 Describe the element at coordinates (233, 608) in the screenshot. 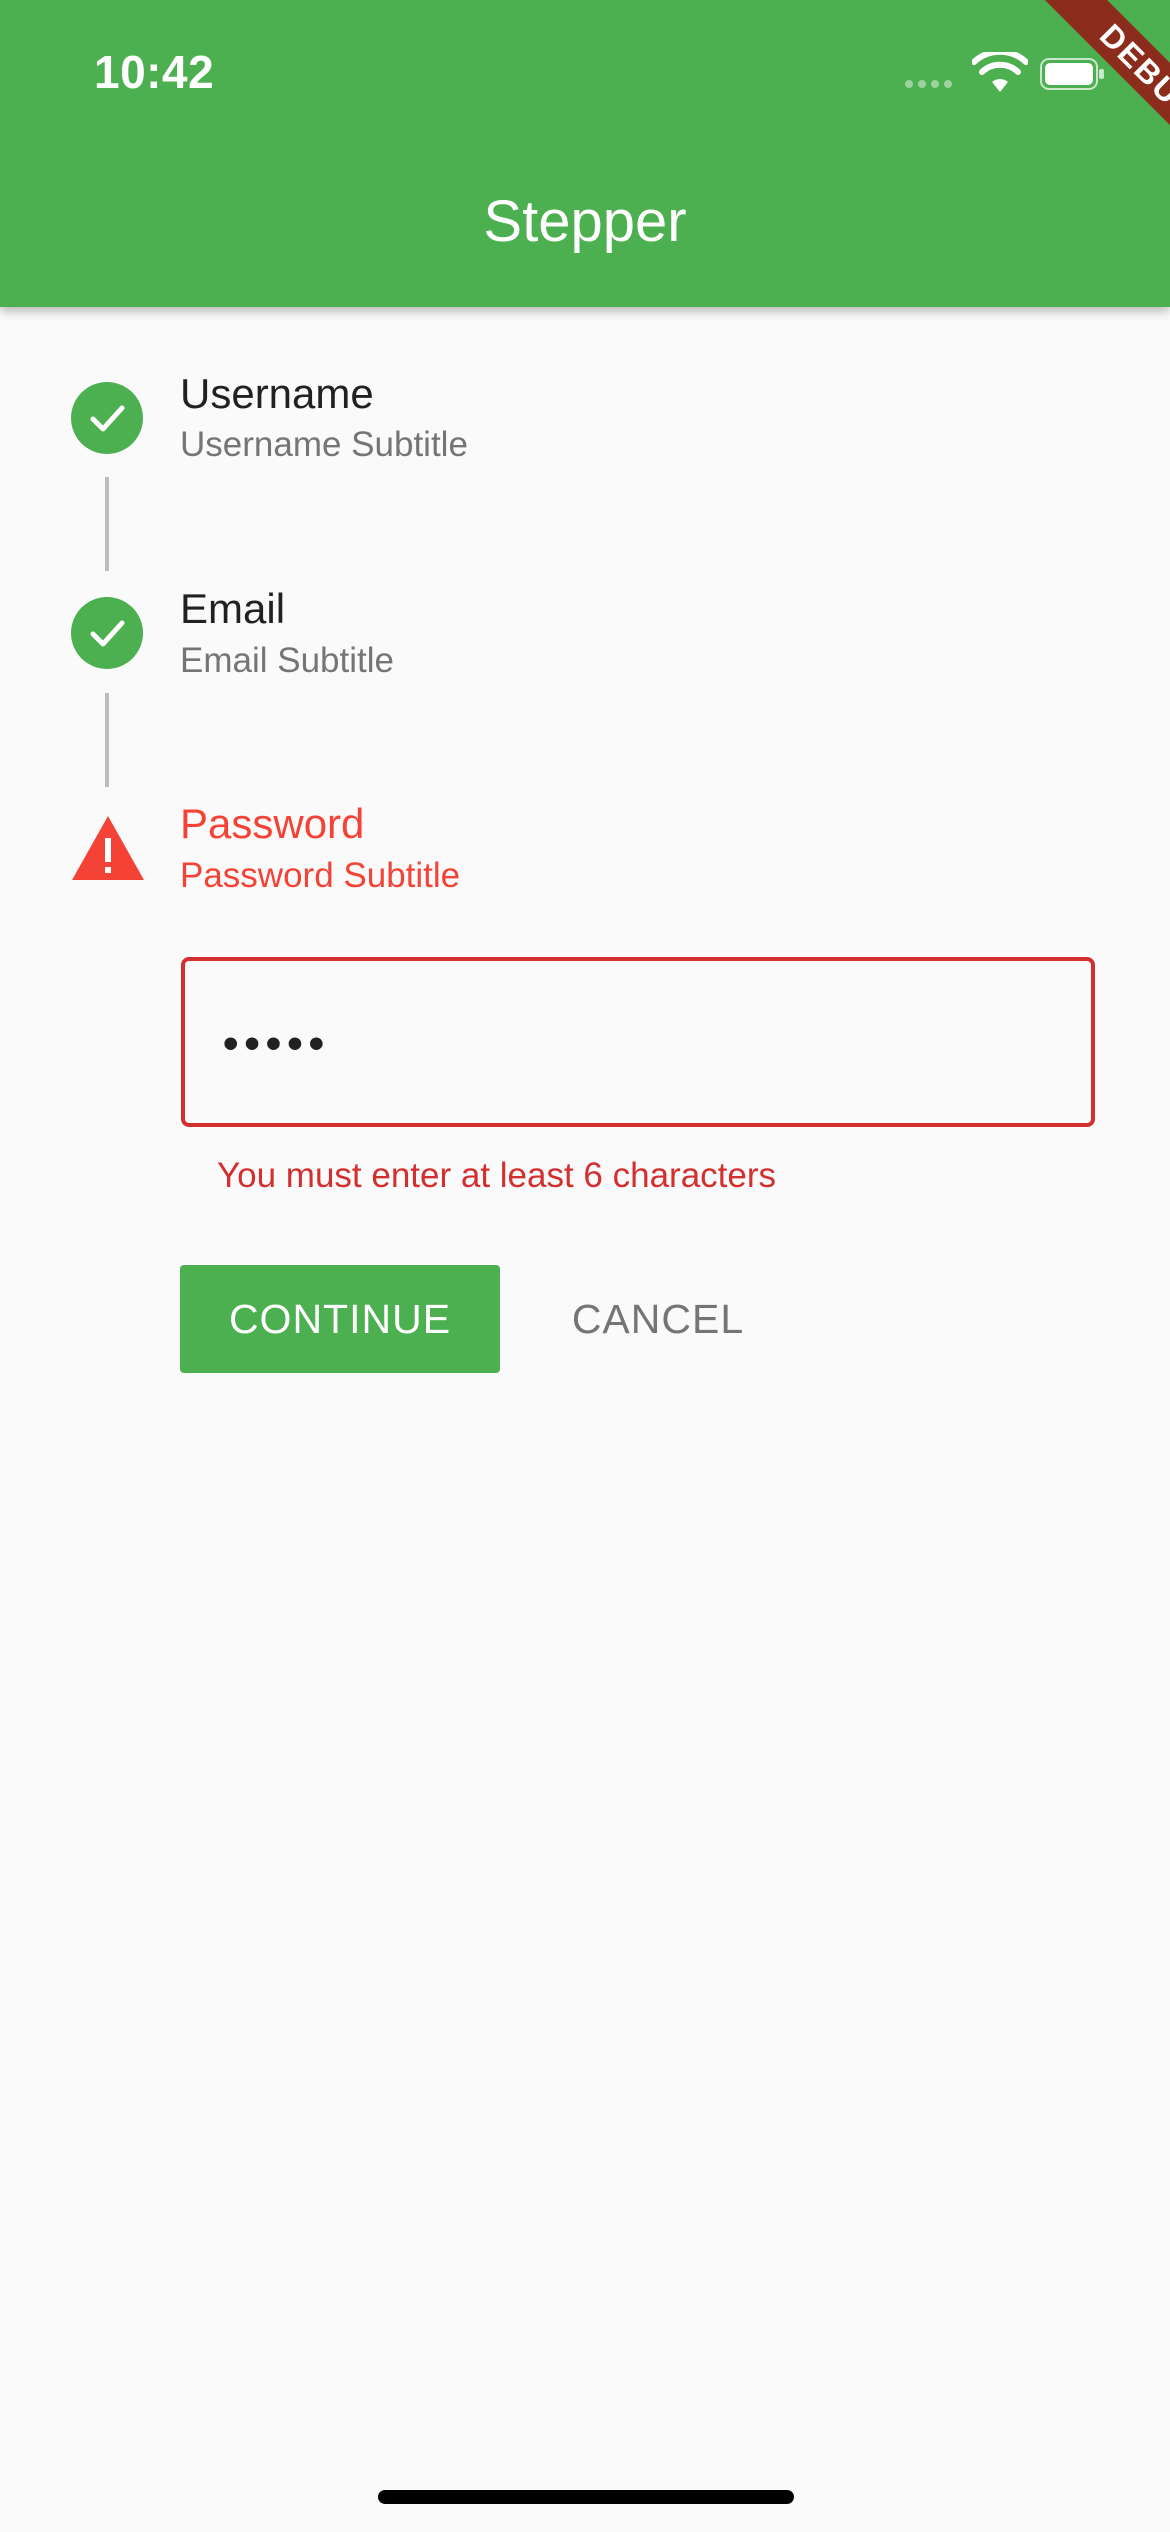

I see `step-title: Email` at that location.